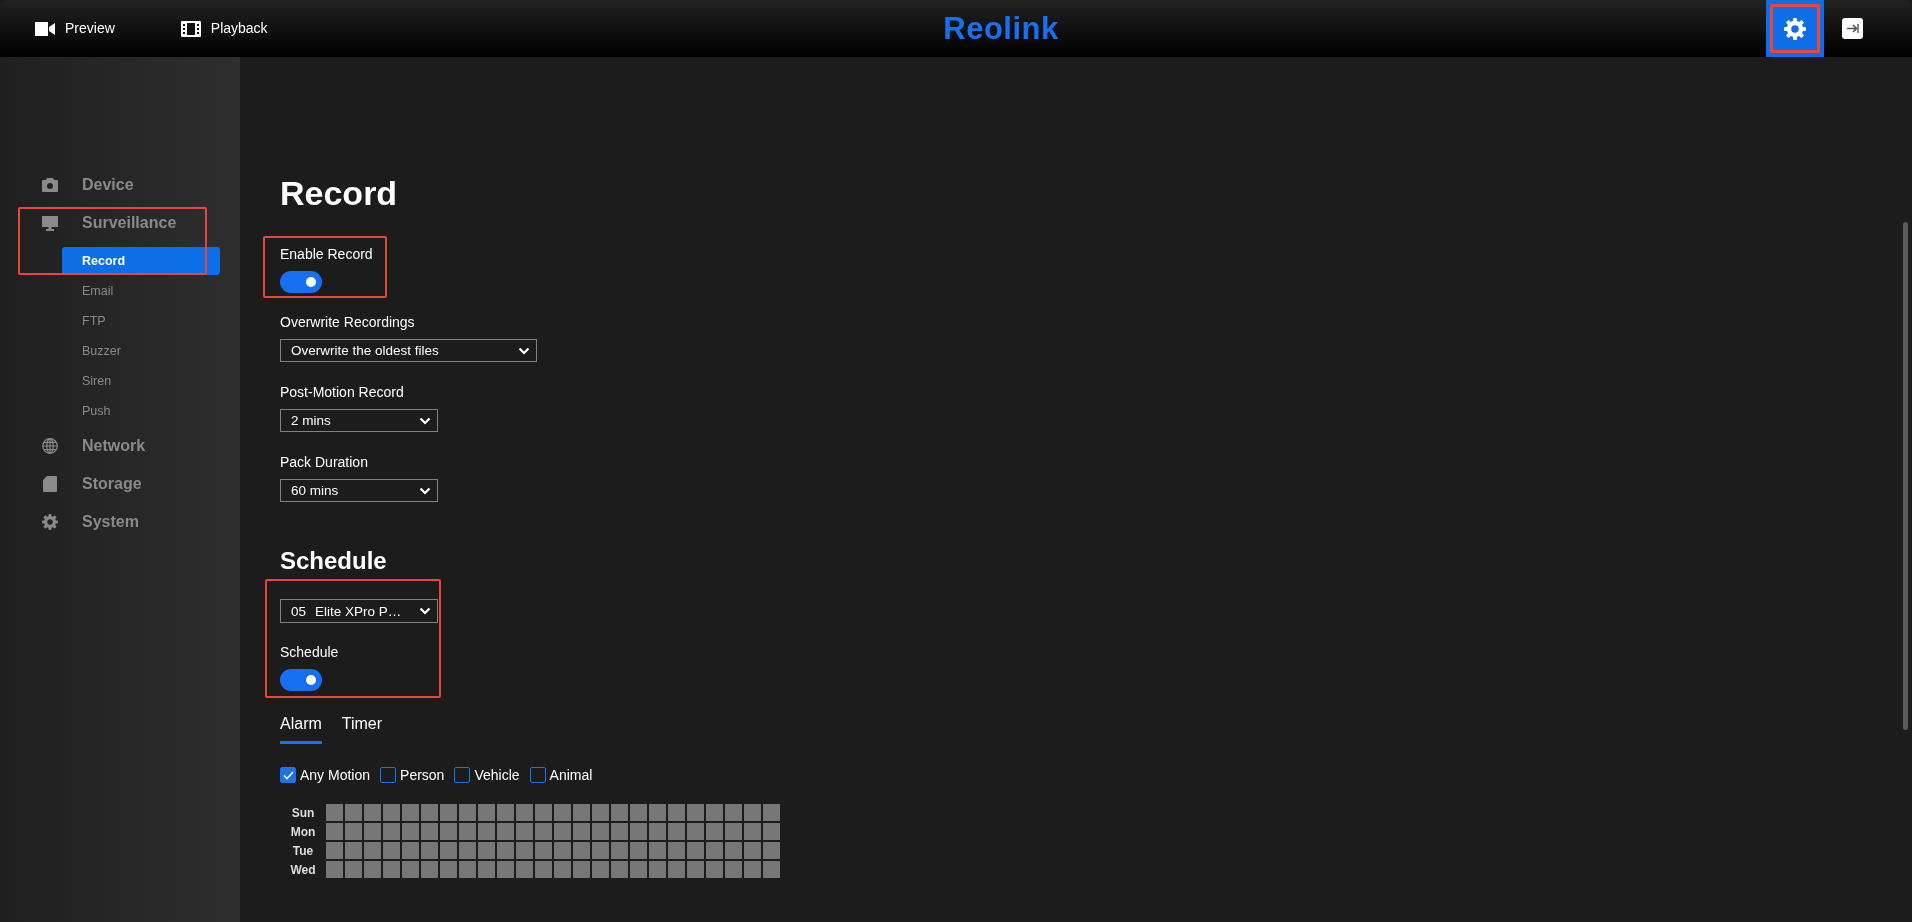 The height and width of the screenshot is (922, 1912). Describe the element at coordinates (1795, 28) in the screenshot. I see `settings-button` at that location.